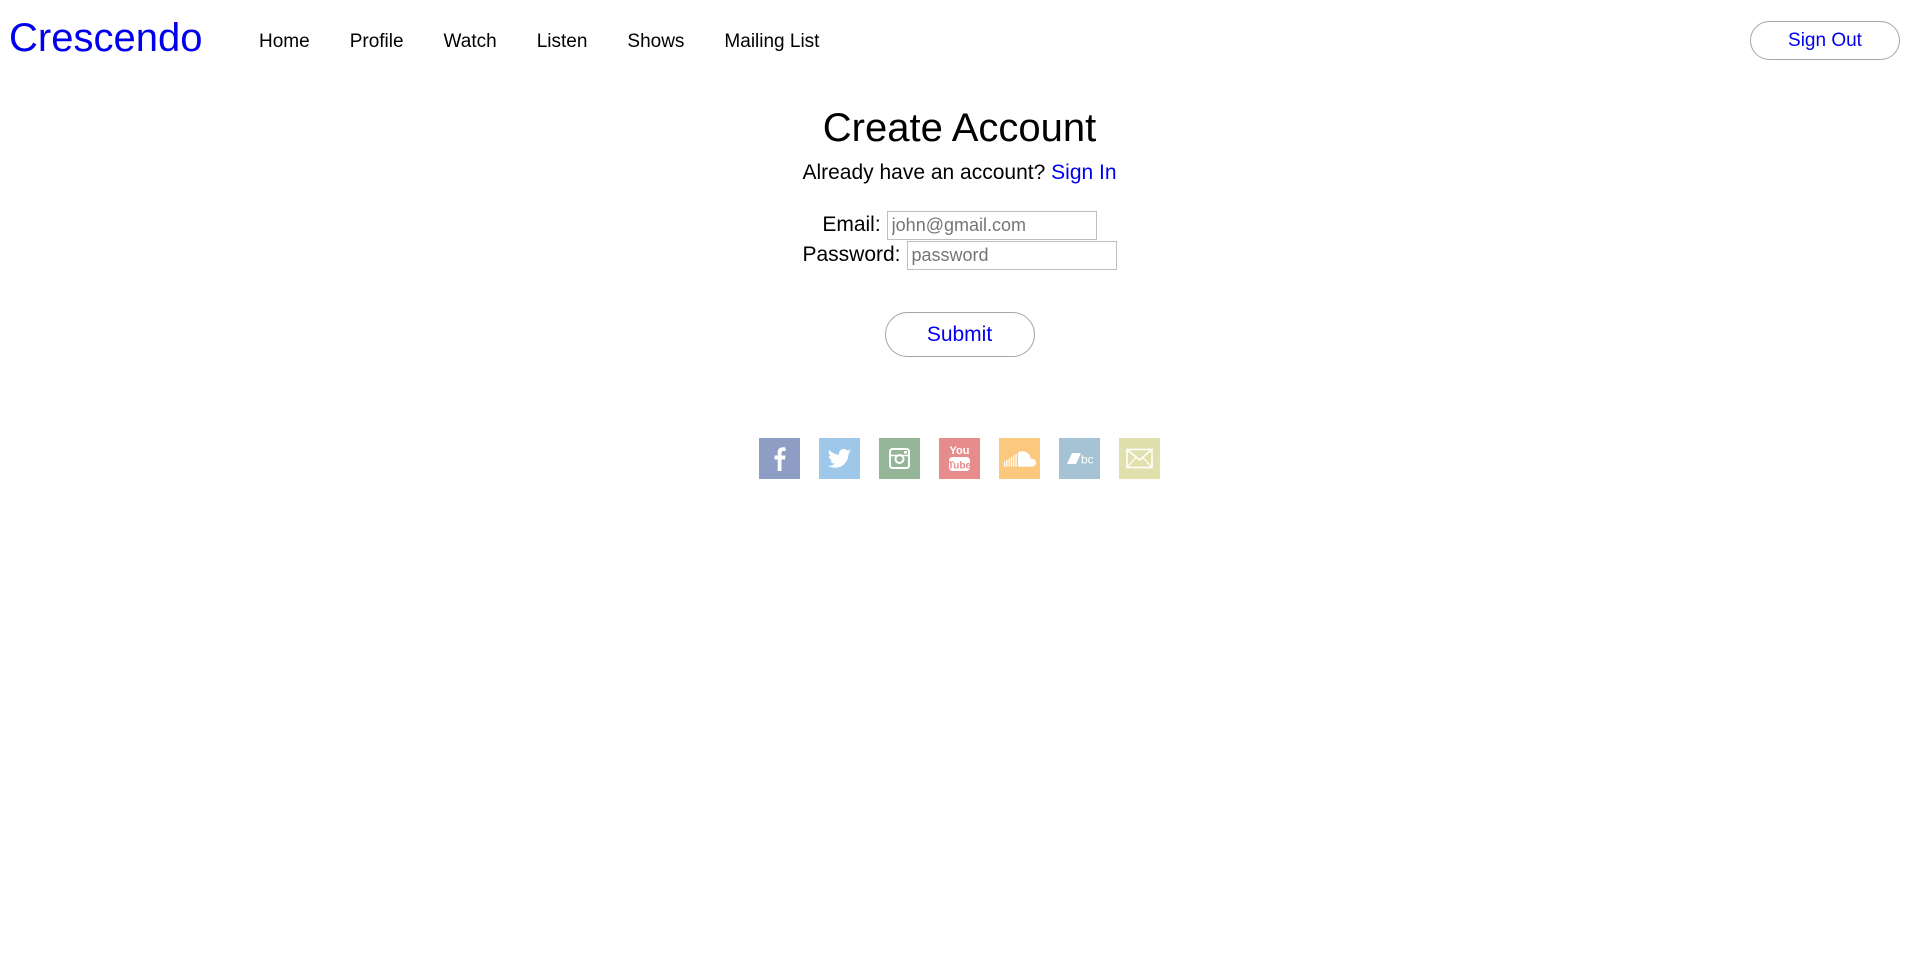  Describe the element at coordinates (1087, 460) in the screenshot. I see `svg-text: bc` at that location.